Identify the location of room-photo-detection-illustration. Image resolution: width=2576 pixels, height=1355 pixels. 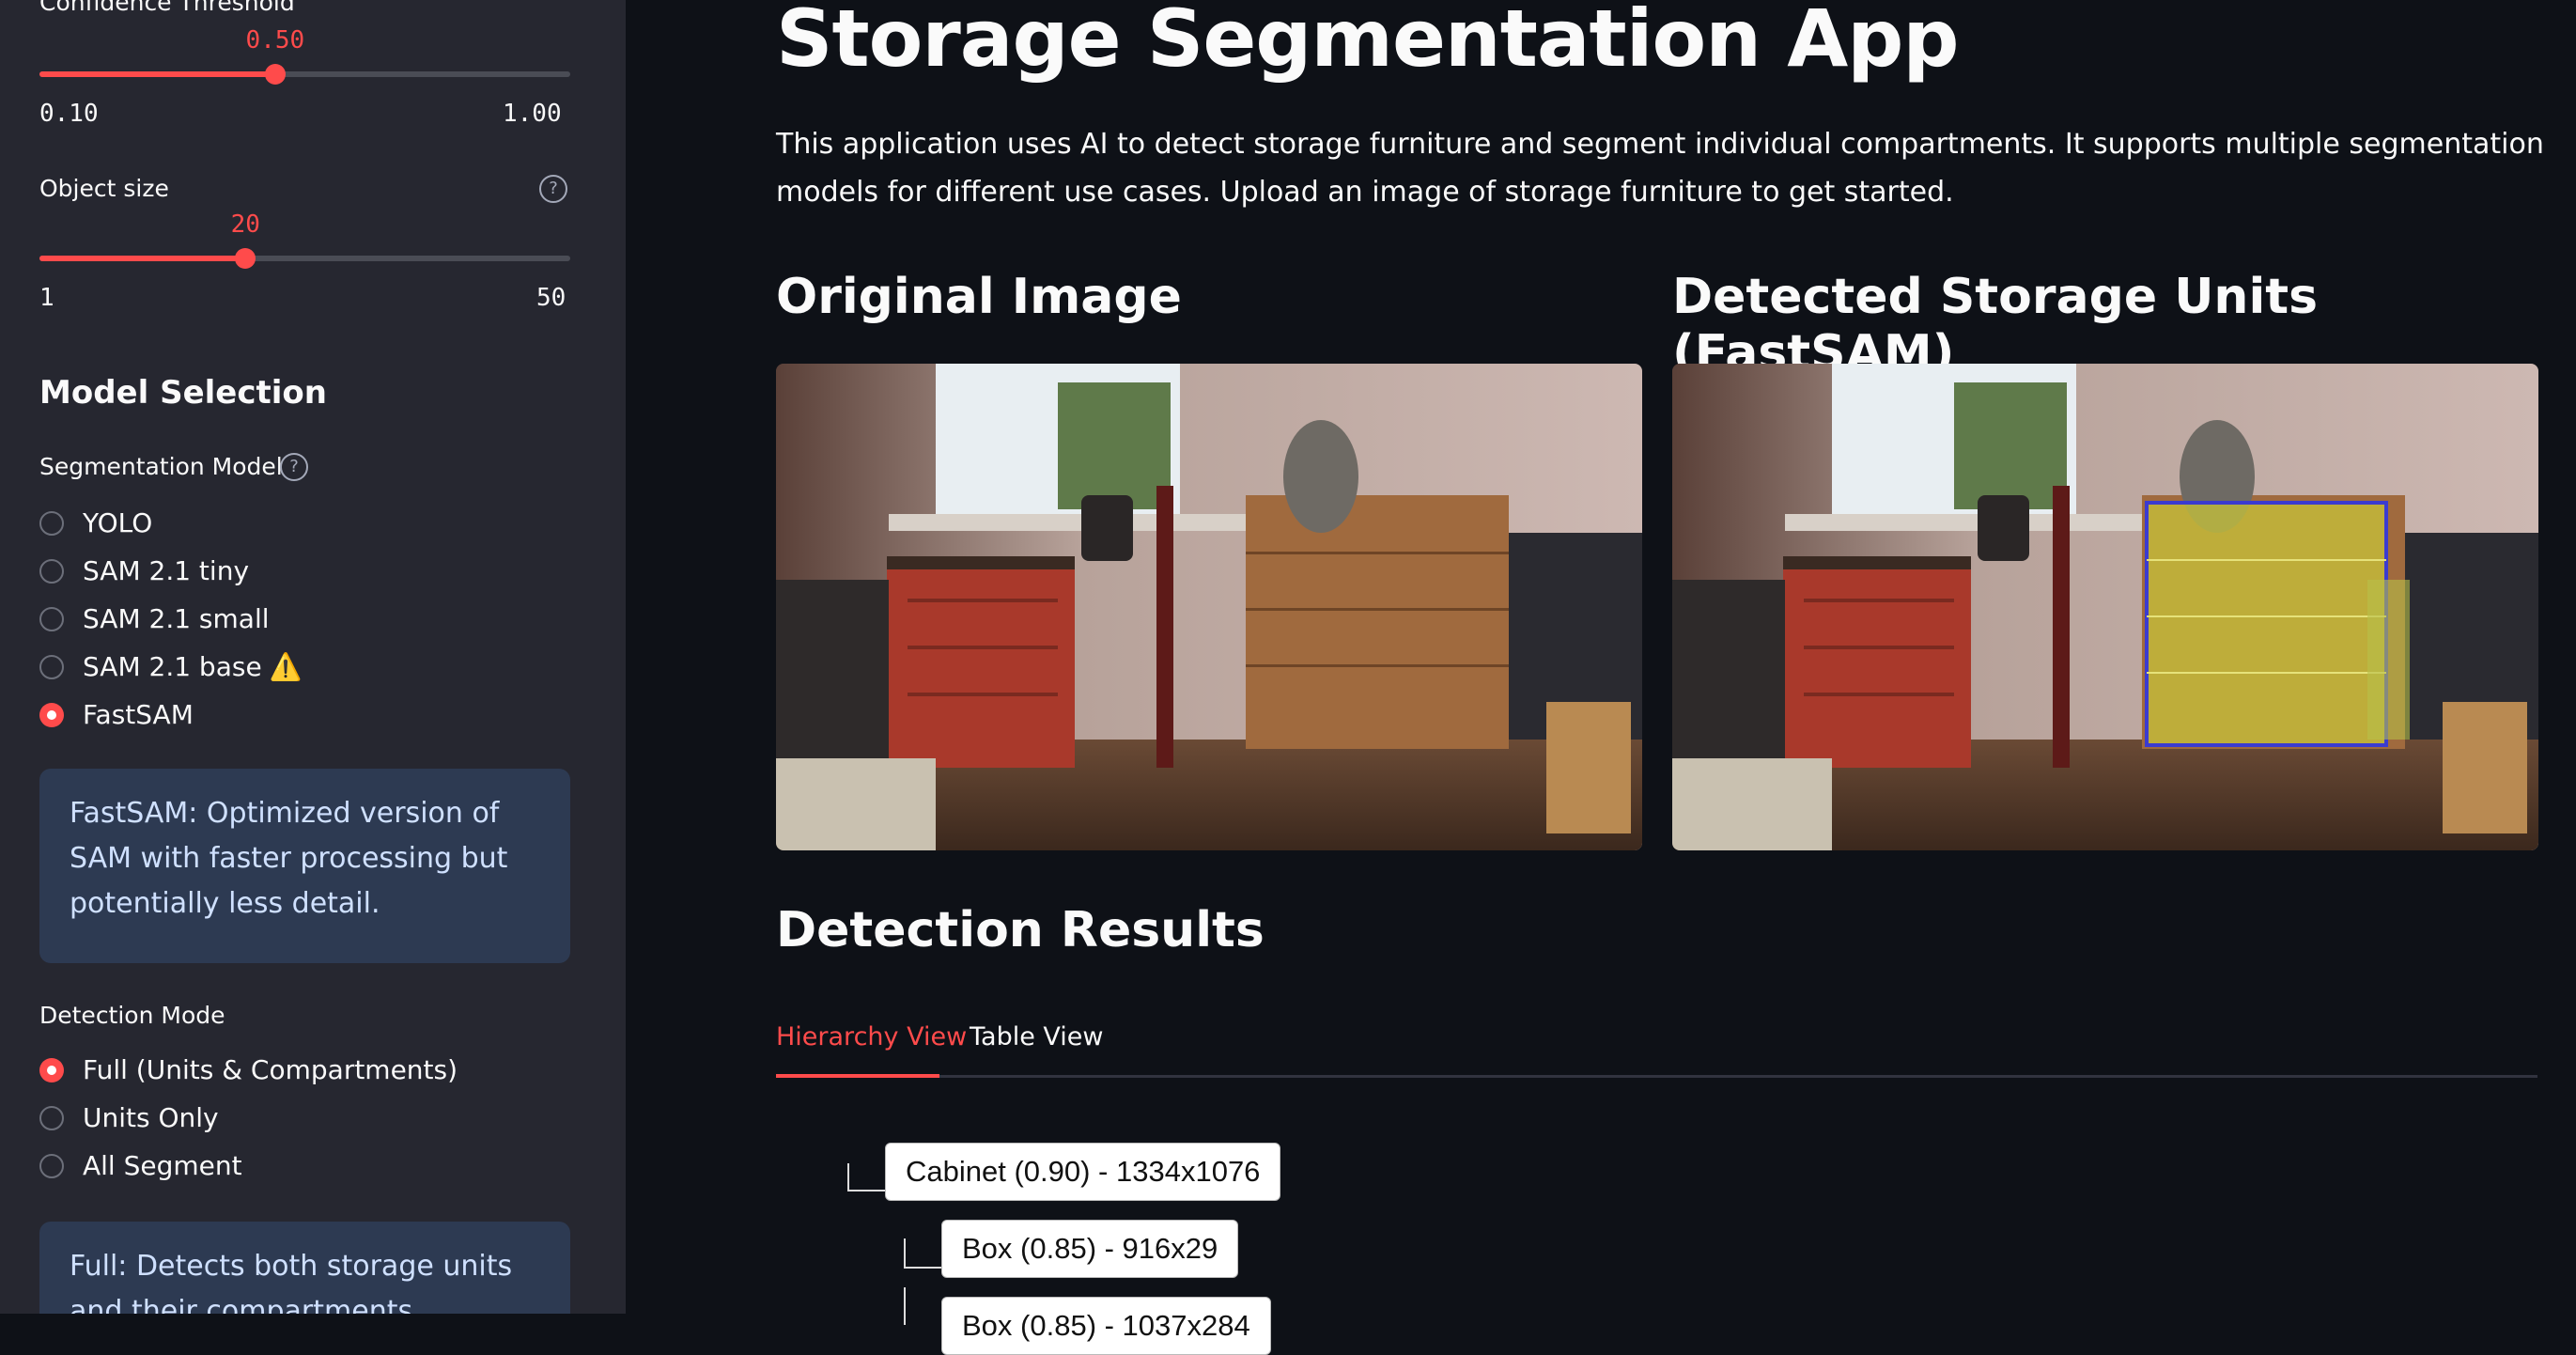
(2105, 607).